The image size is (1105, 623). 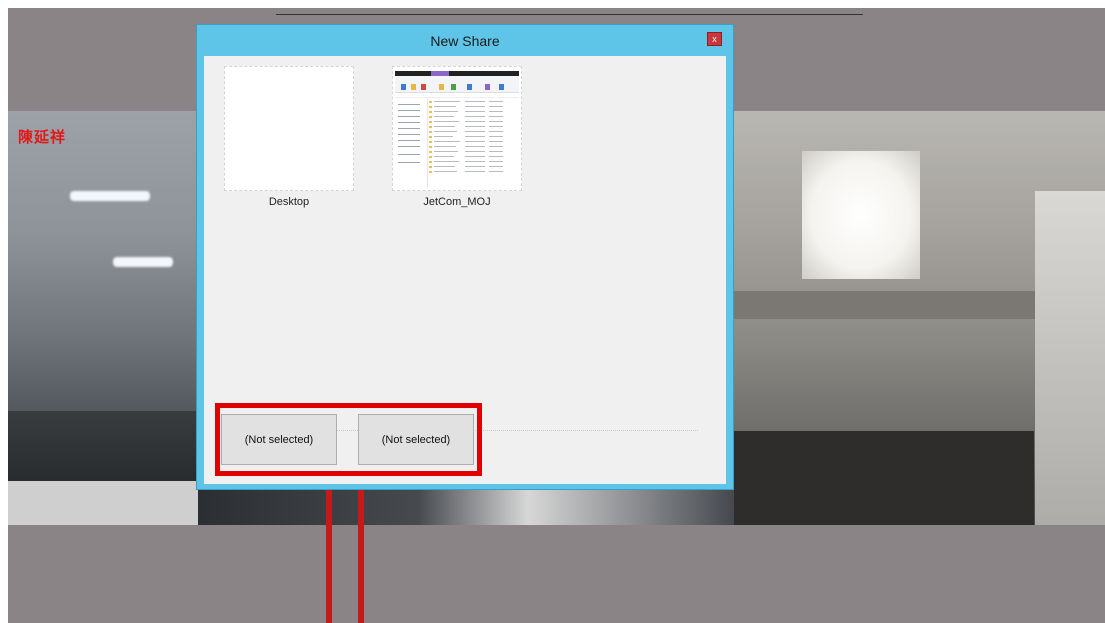 I want to click on annotation-highlight-box, so click(x=348, y=439).